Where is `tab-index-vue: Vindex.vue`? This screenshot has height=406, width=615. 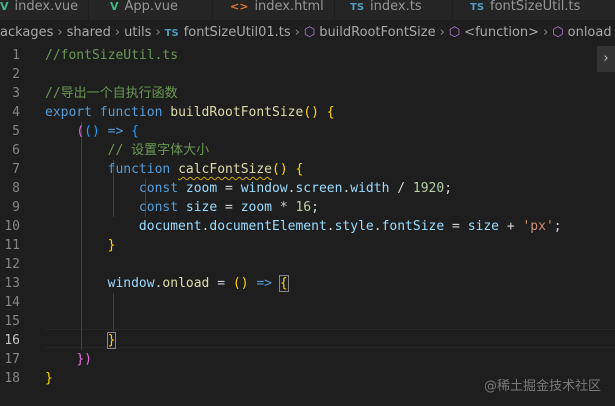
tab-index-vue: Vindex.vue is located at coordinates (39, 10).